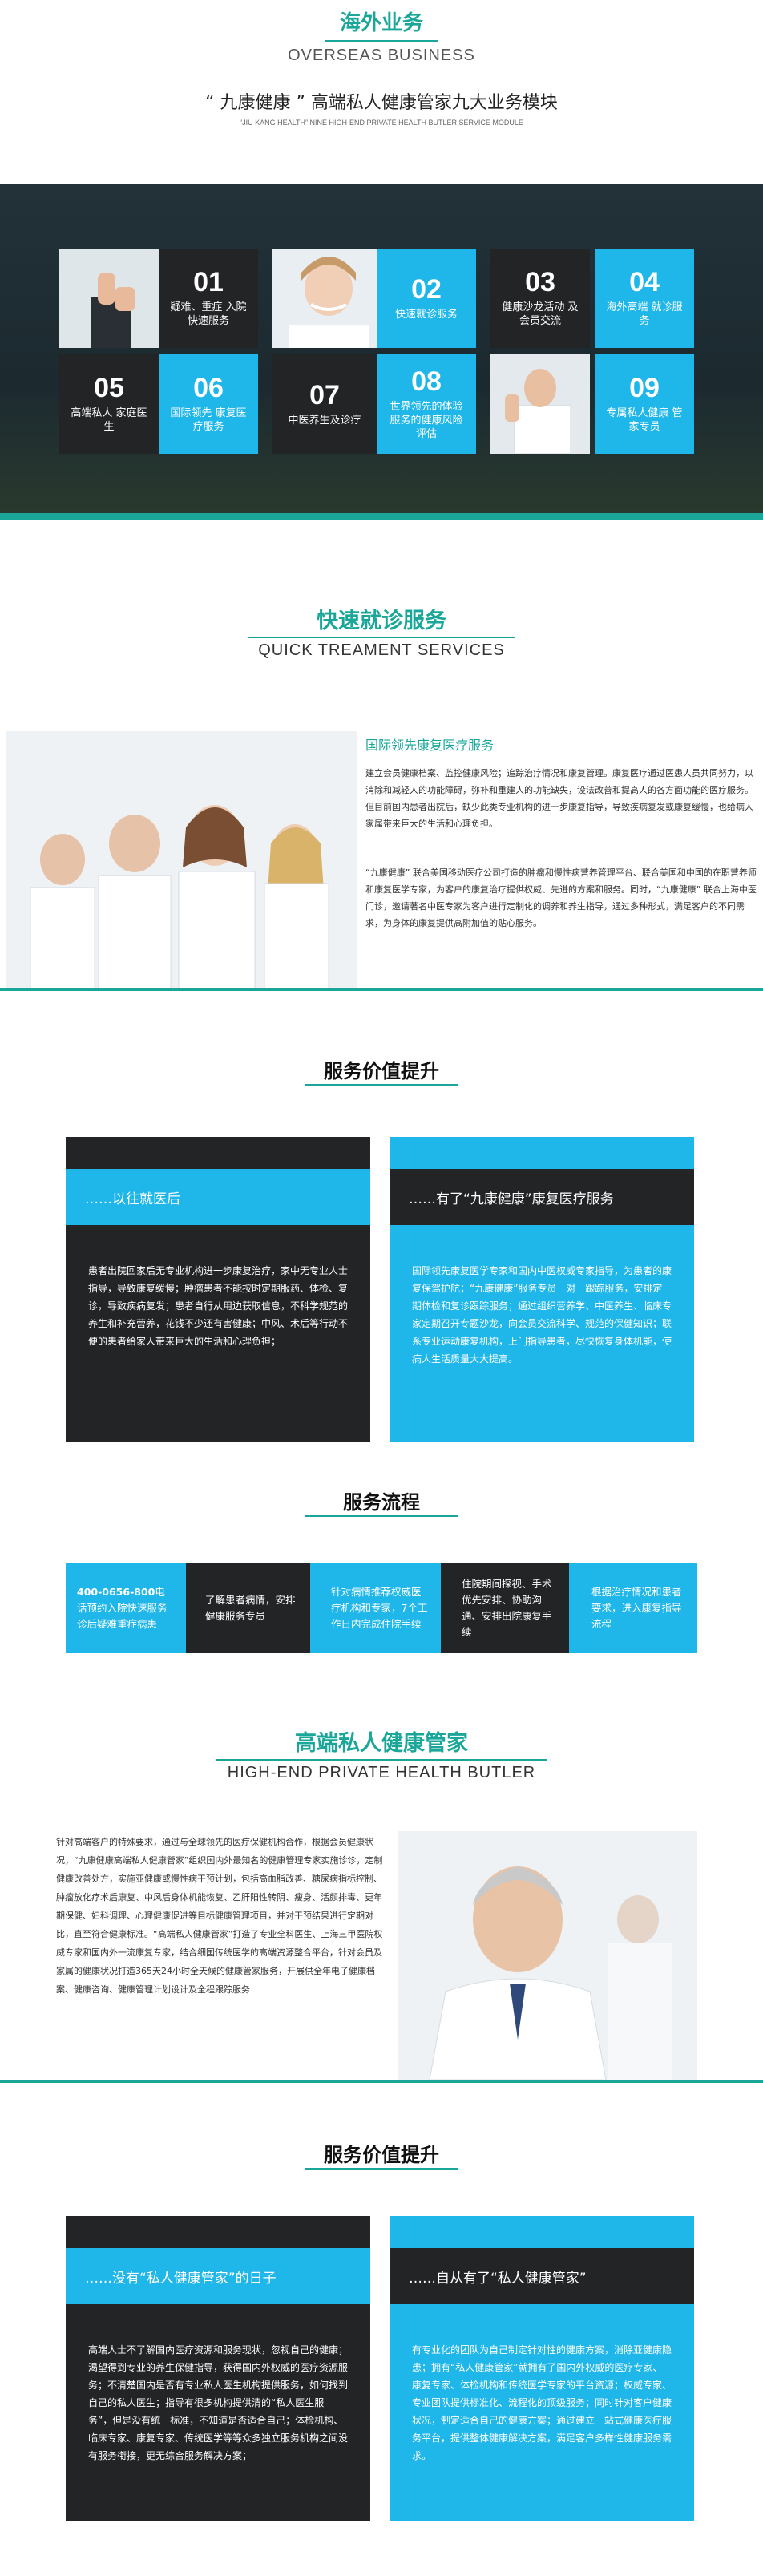  Describe the element at coordinates (430, 745) in the screenshot. I see `quick-section-heading: 国际领先康复医疗服务` at that location.